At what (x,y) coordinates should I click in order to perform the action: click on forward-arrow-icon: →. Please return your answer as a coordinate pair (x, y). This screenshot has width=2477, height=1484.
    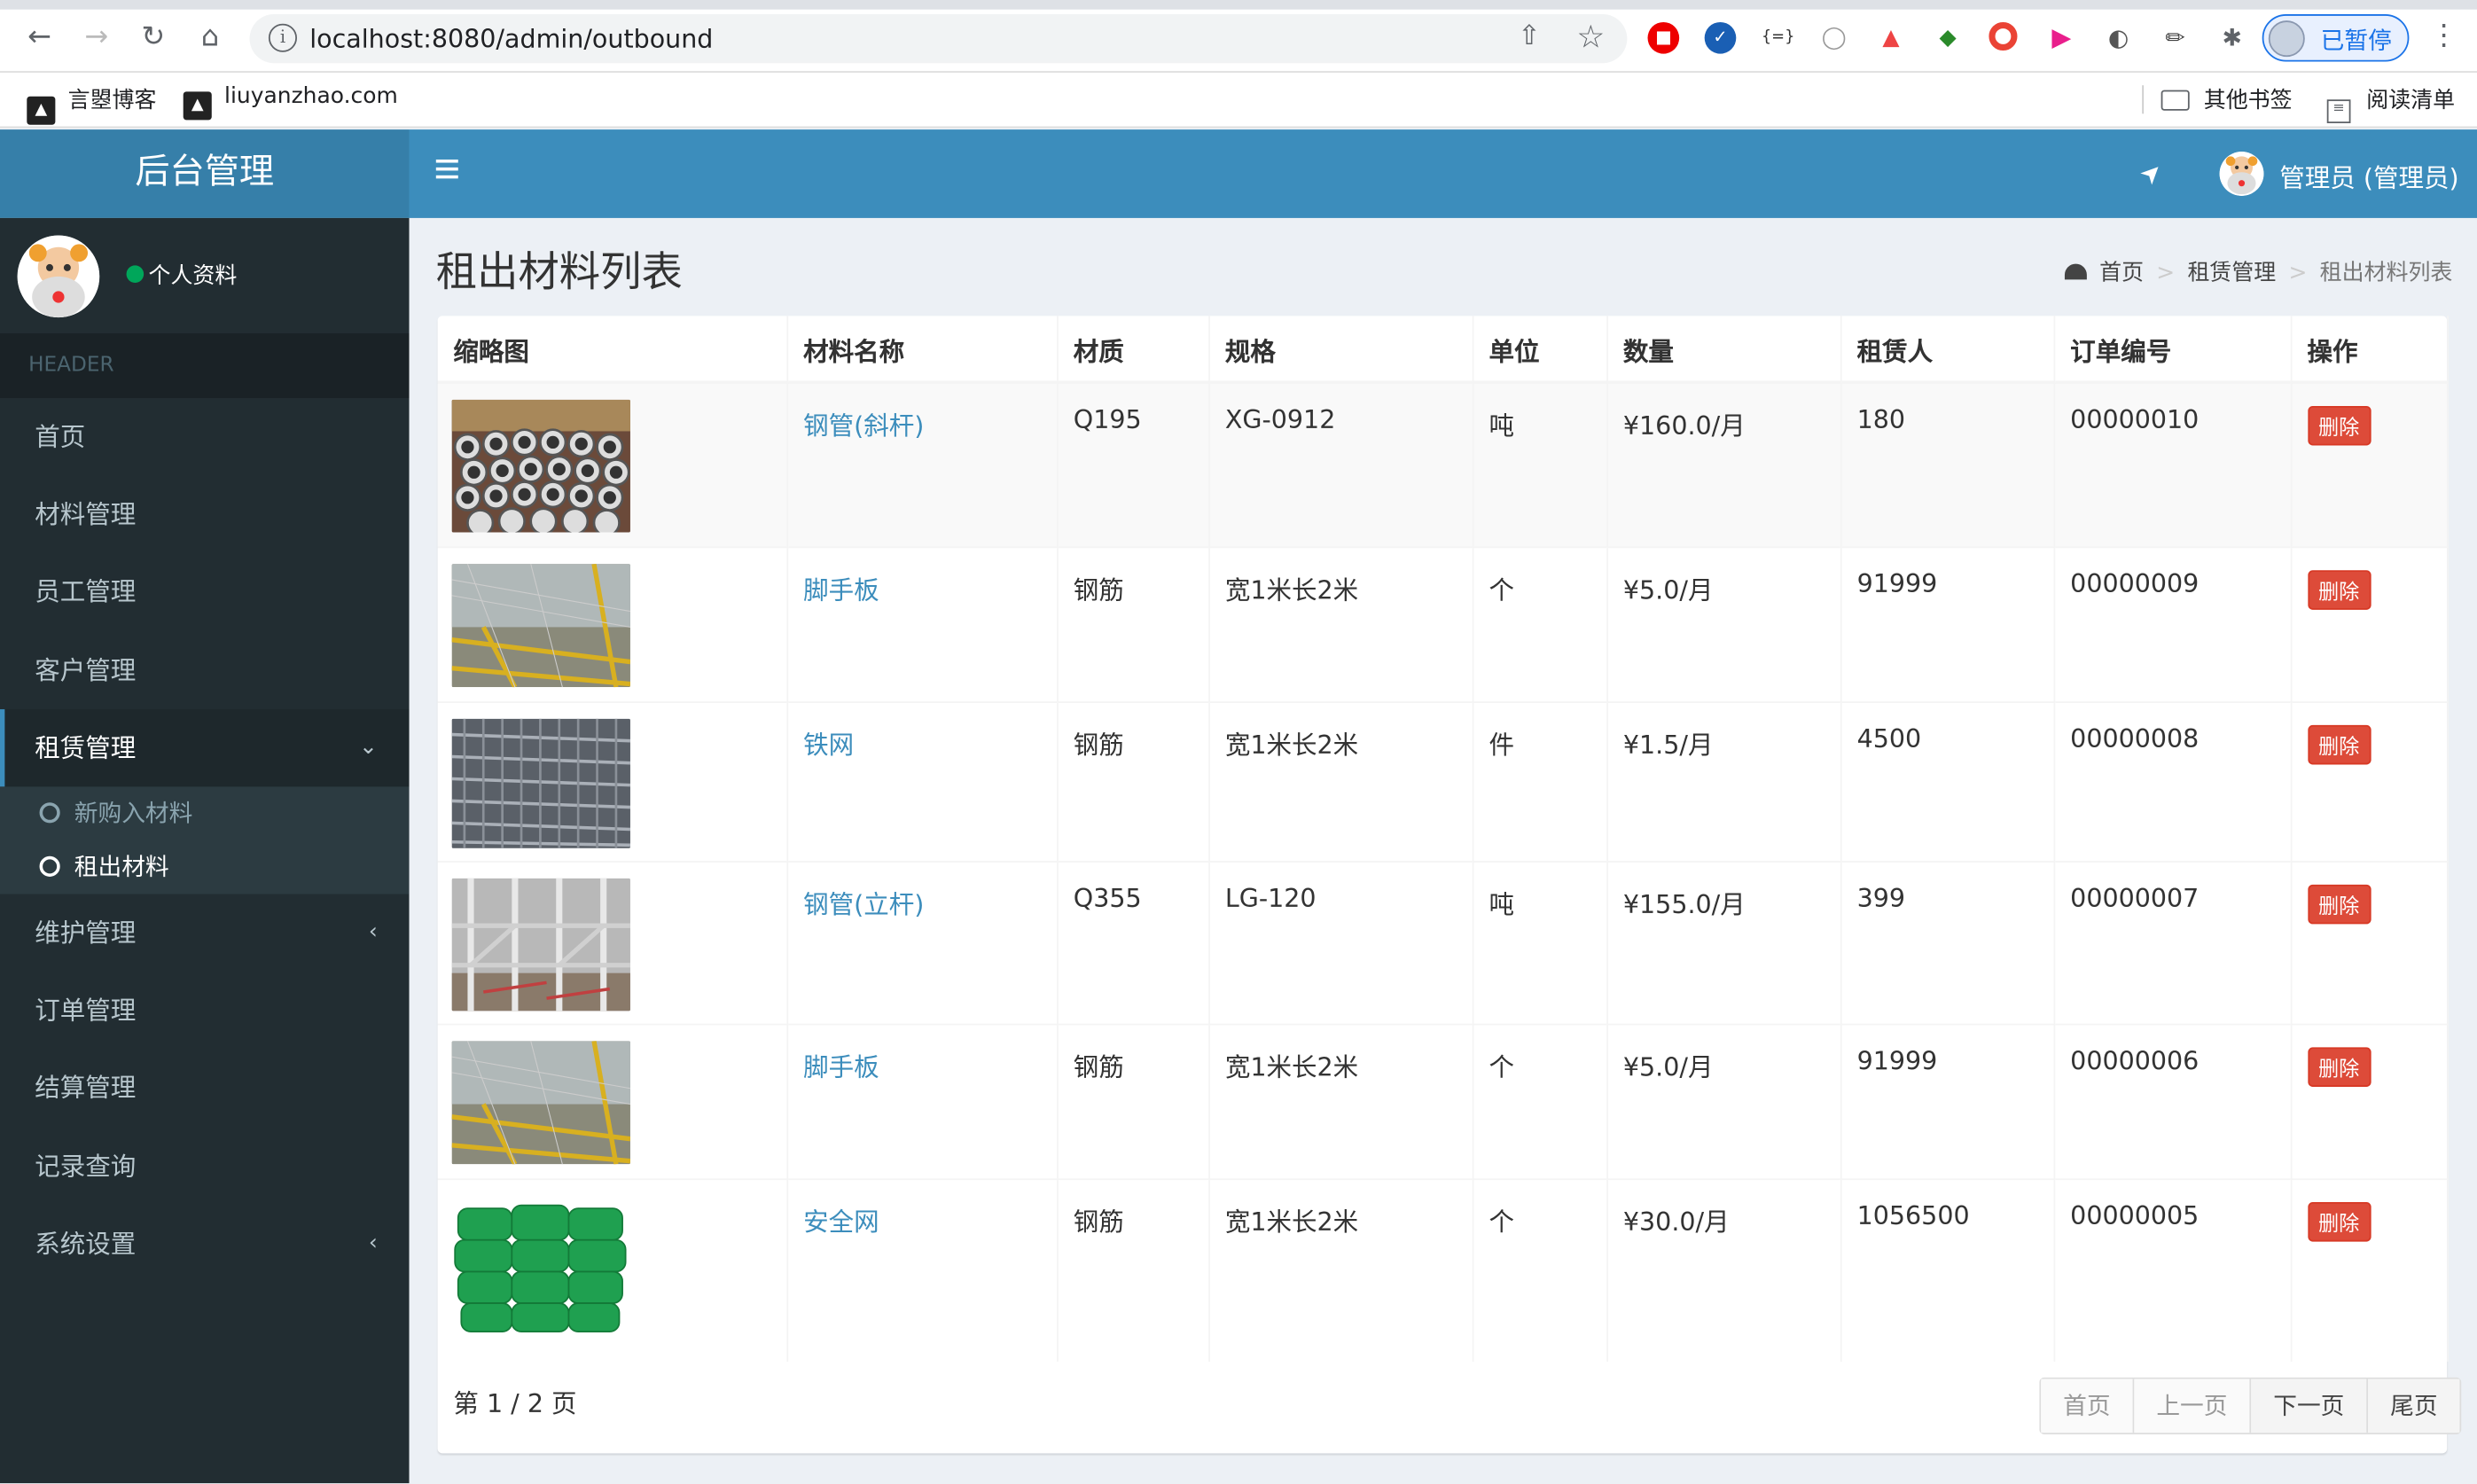
    Looking at the image, I should click on (96, 37).